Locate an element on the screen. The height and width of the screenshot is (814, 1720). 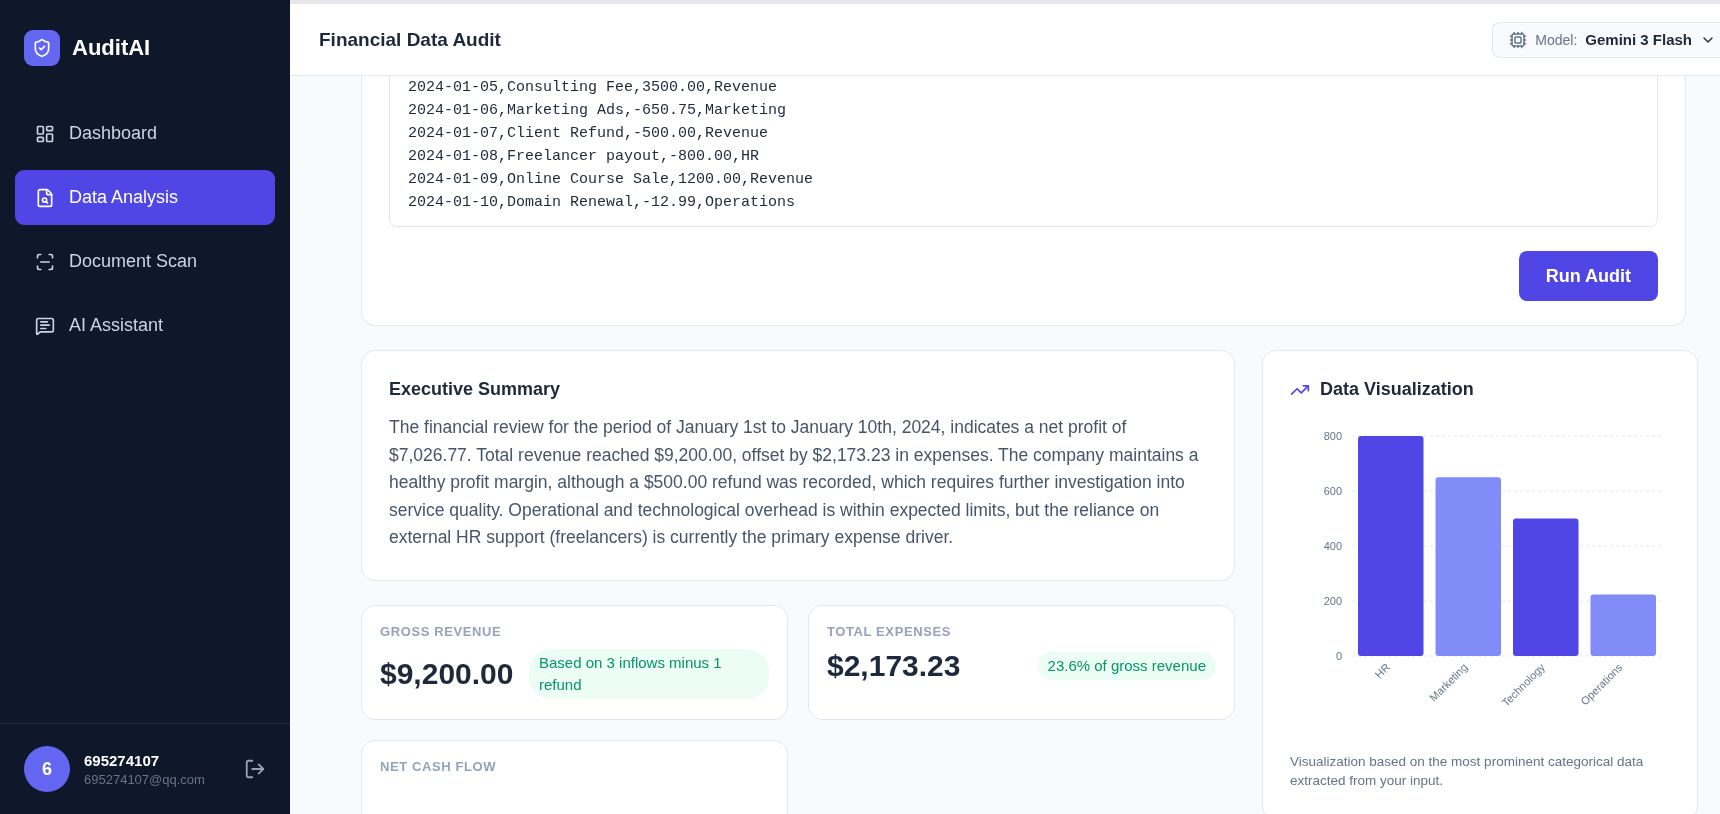
axis-tick-label: 200 is located at coordinates (1332, 601).